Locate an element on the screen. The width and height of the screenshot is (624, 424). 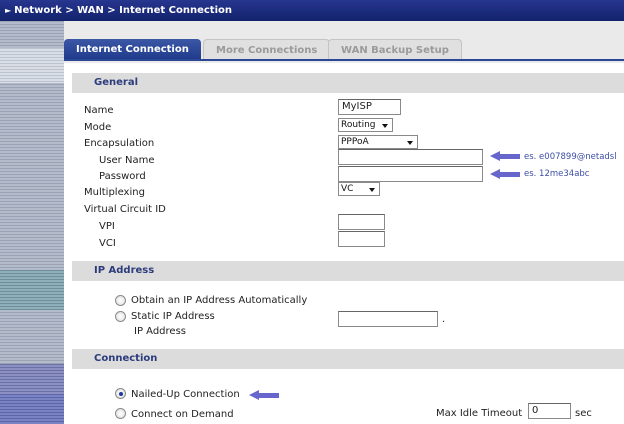
static-ip-label: Static IP Address is located at coordinates (173, 316).